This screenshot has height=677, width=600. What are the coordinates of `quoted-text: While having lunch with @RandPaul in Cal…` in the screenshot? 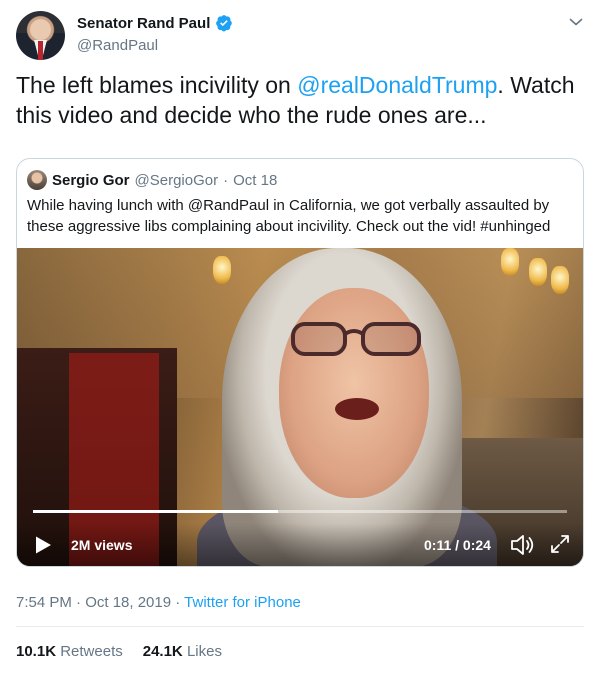 It's located at (289, 216).